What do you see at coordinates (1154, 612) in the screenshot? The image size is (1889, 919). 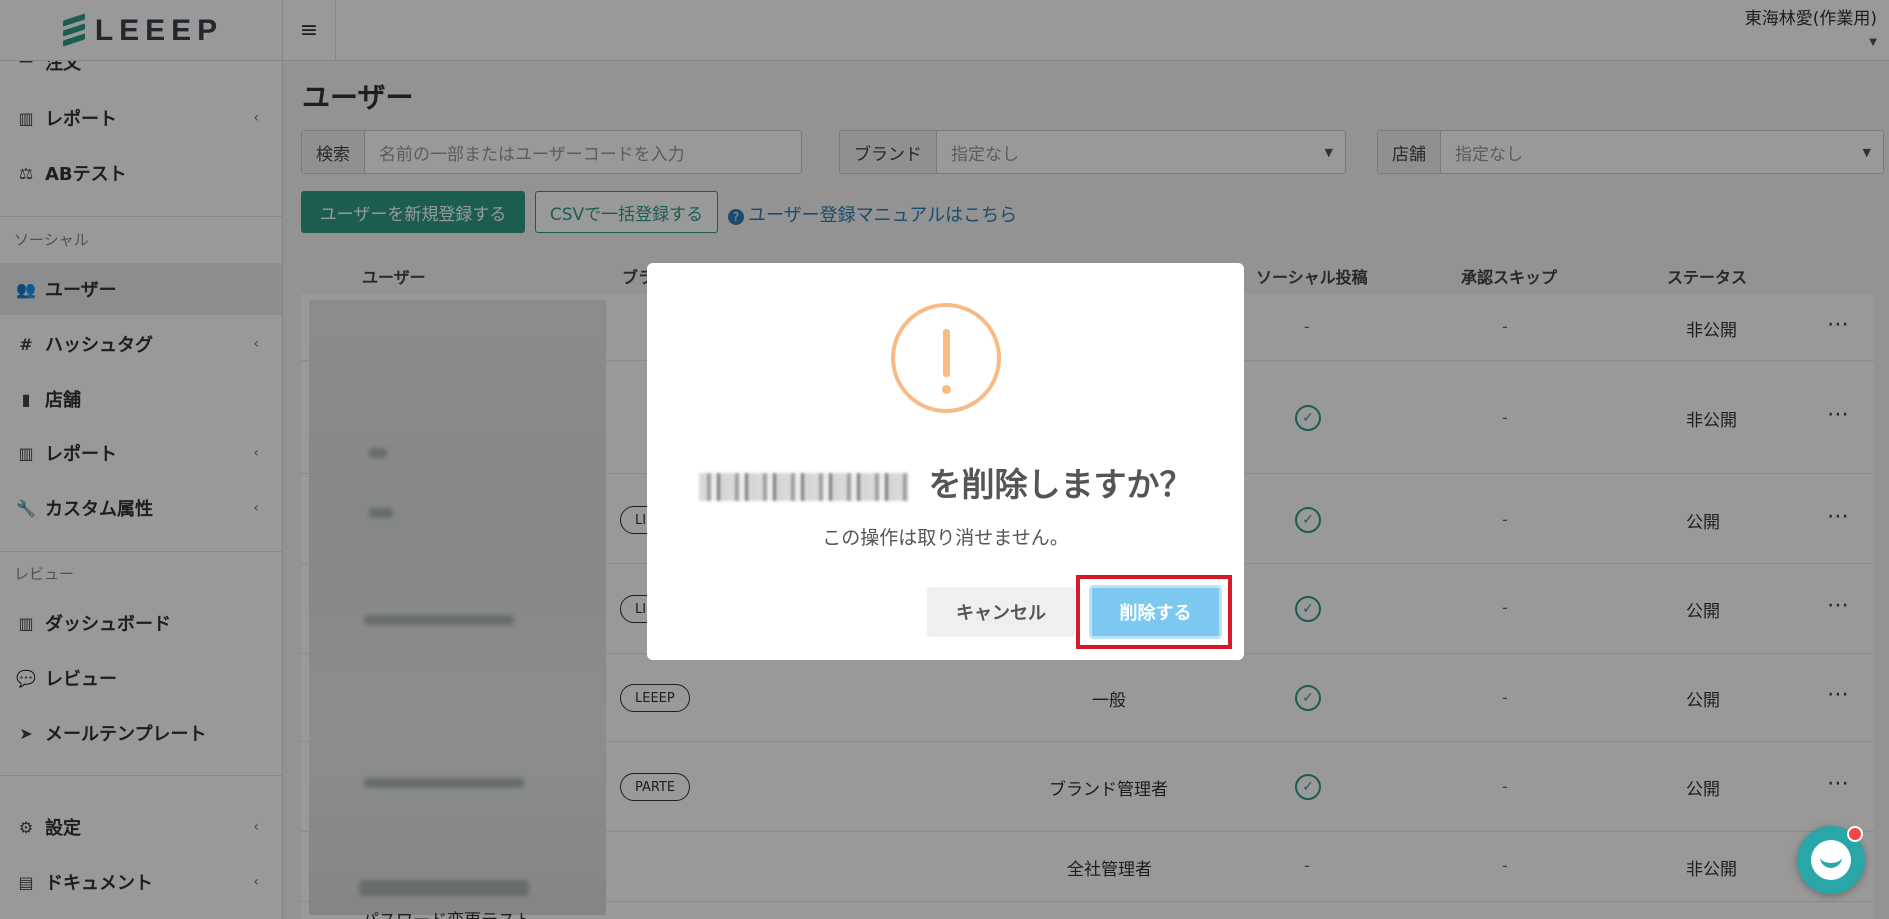 I see `highlight-annotation` at bounding box center [1154, 612].